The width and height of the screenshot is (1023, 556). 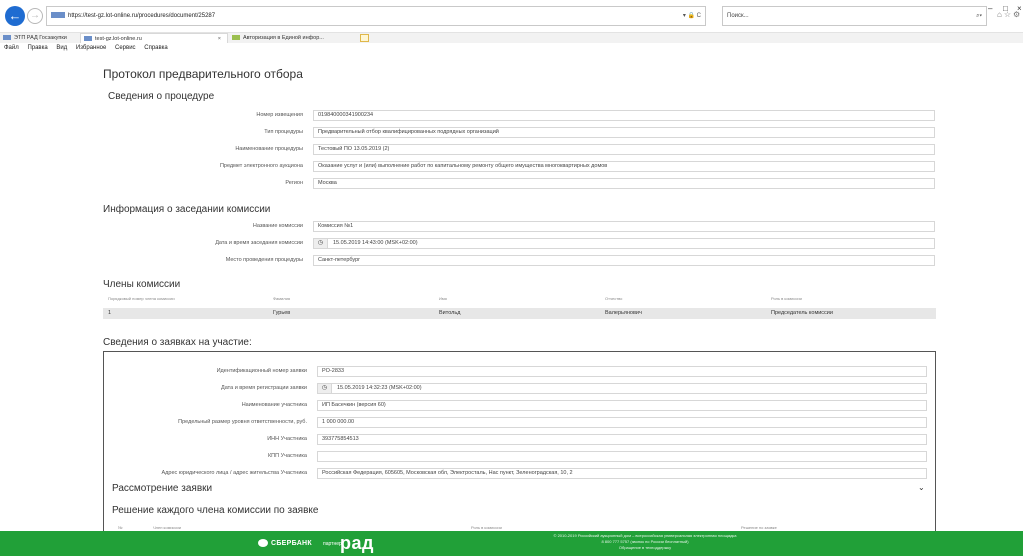 What do you see at coordinates (624, 115) in the screenshot?
I see `notice-number-field: 019840000341900234` at bounding box center [624, 115].